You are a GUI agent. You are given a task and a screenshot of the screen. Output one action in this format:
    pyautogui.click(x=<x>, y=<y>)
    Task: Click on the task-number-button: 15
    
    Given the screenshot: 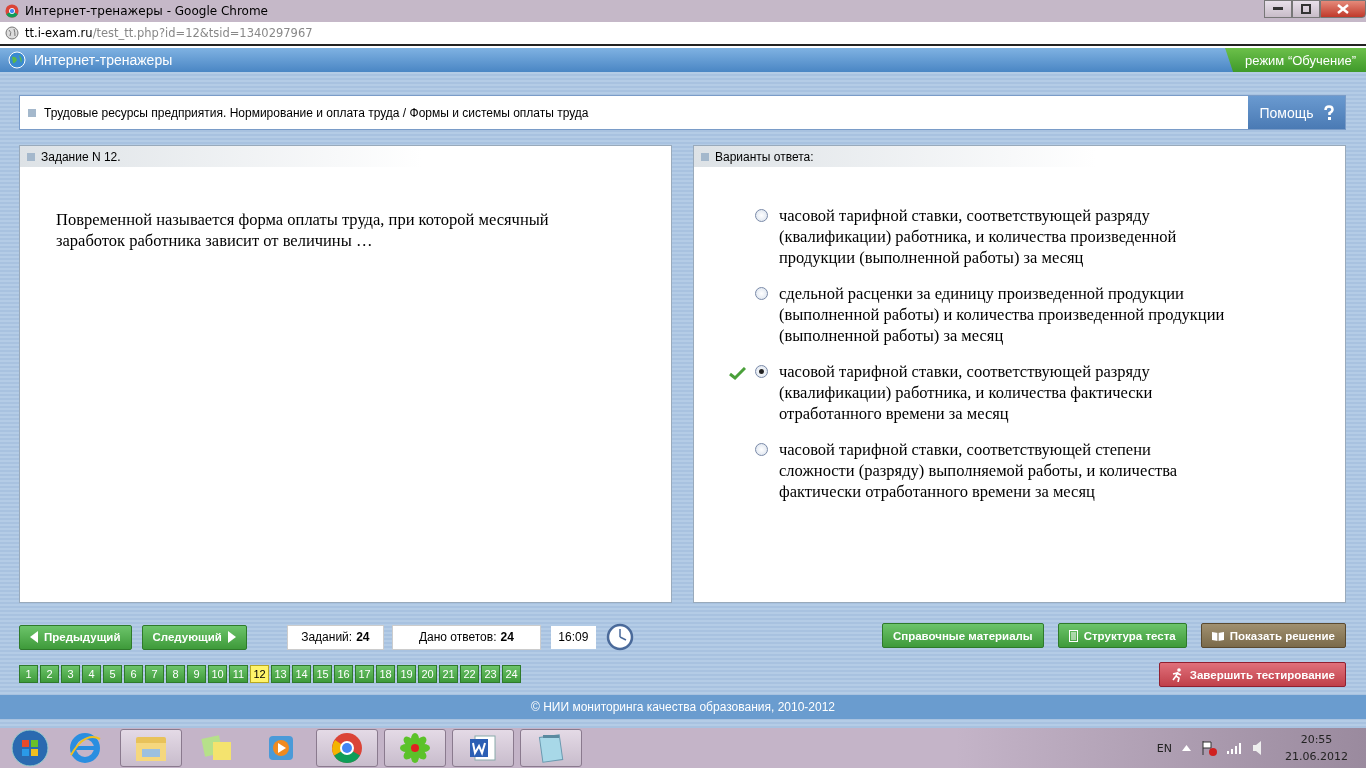 What is the action you would take?
    pyautogui.click(x=322, y=674)
    